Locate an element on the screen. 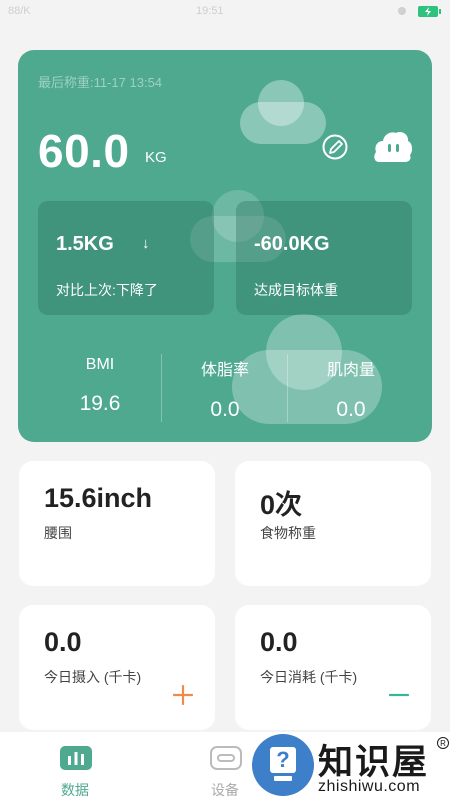  compare-last-value: 1.5KG is located at coordinates (85, 244).